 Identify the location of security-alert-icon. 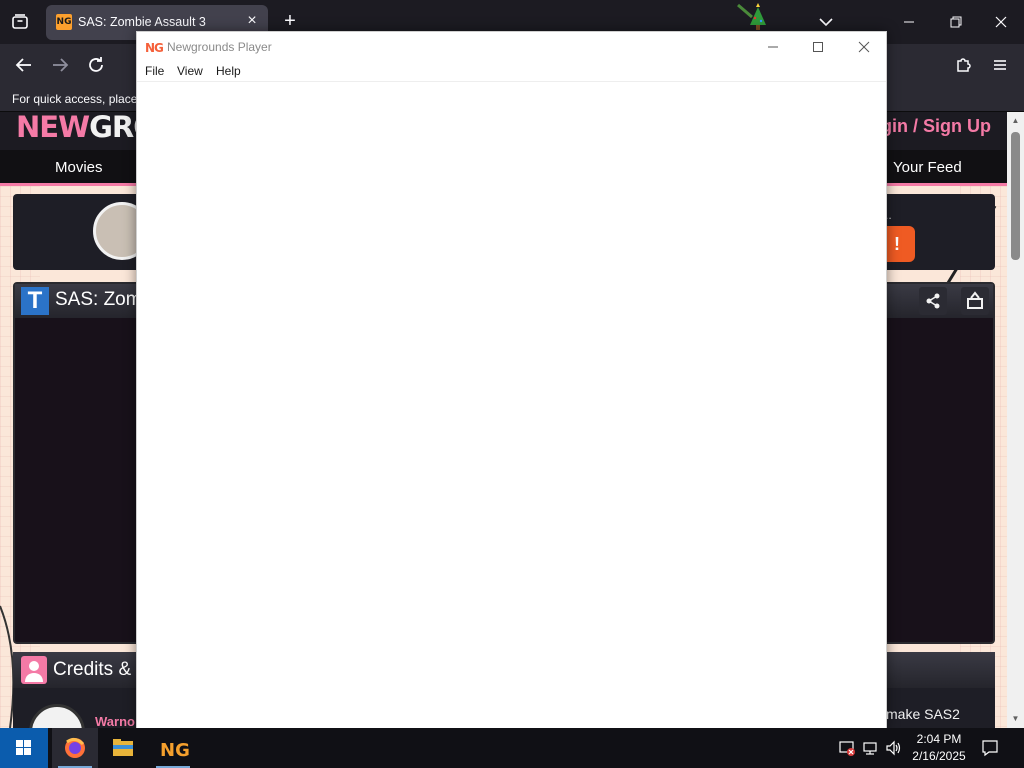
(847, 748).